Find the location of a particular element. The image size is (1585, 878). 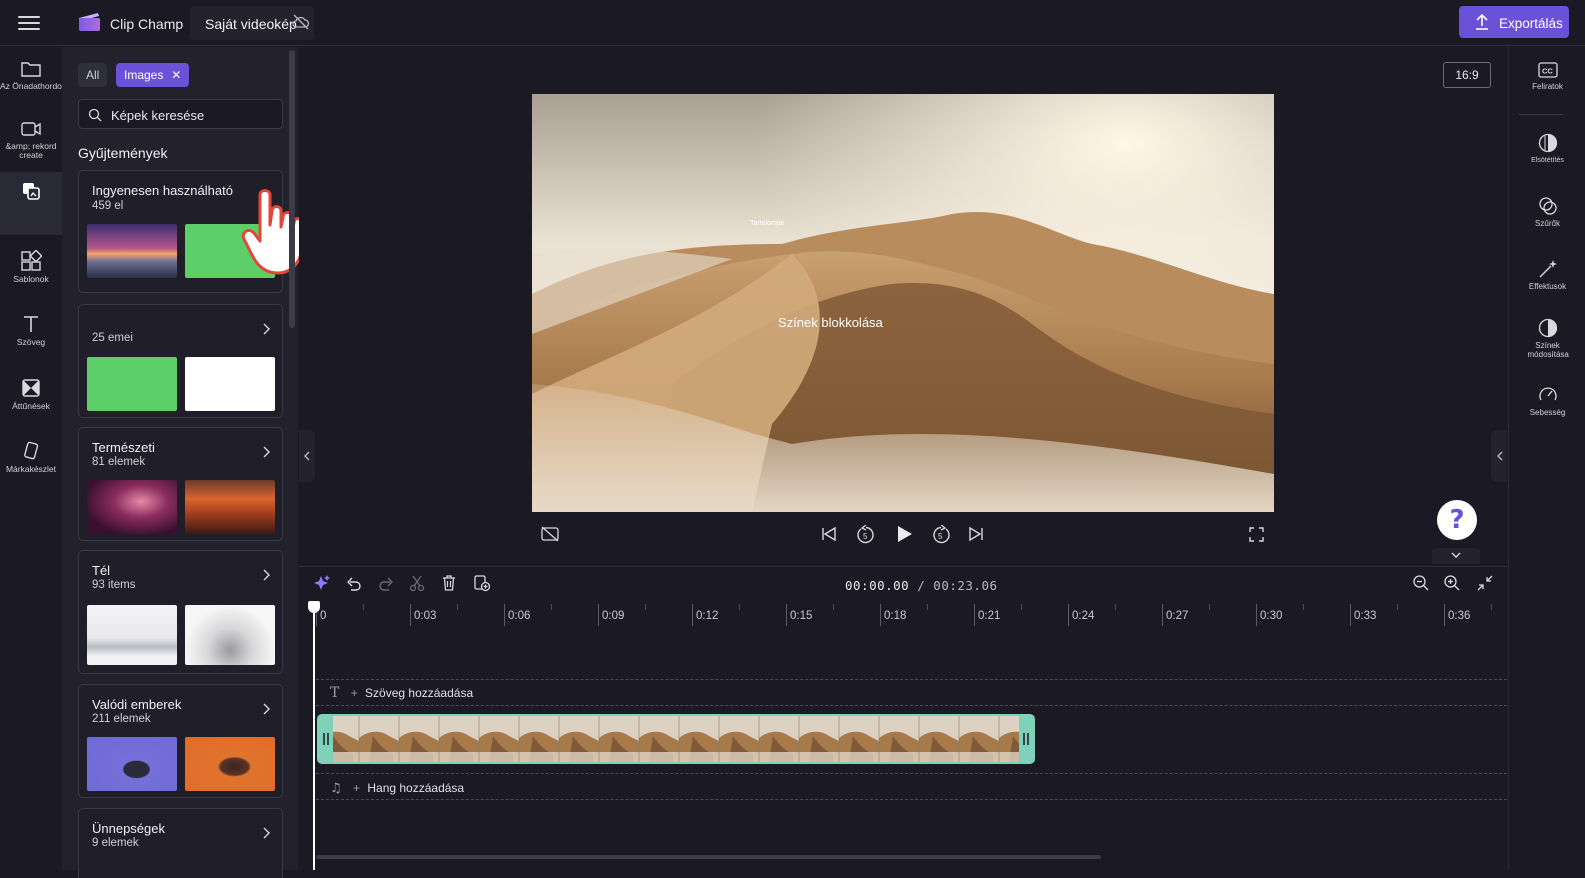

delete-icon is located at coordinates (449, 583).